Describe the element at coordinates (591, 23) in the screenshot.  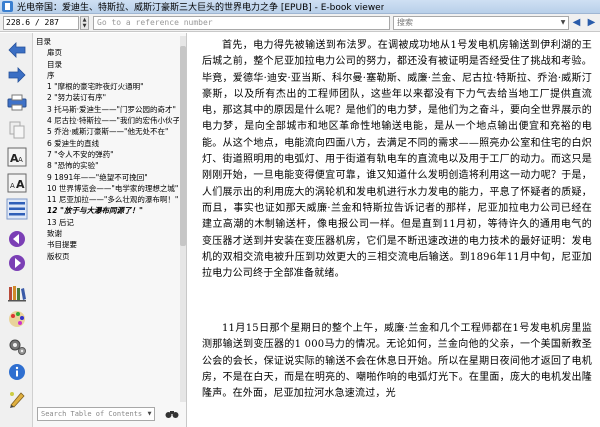
I see `find-next-icon: ▶` at that location.